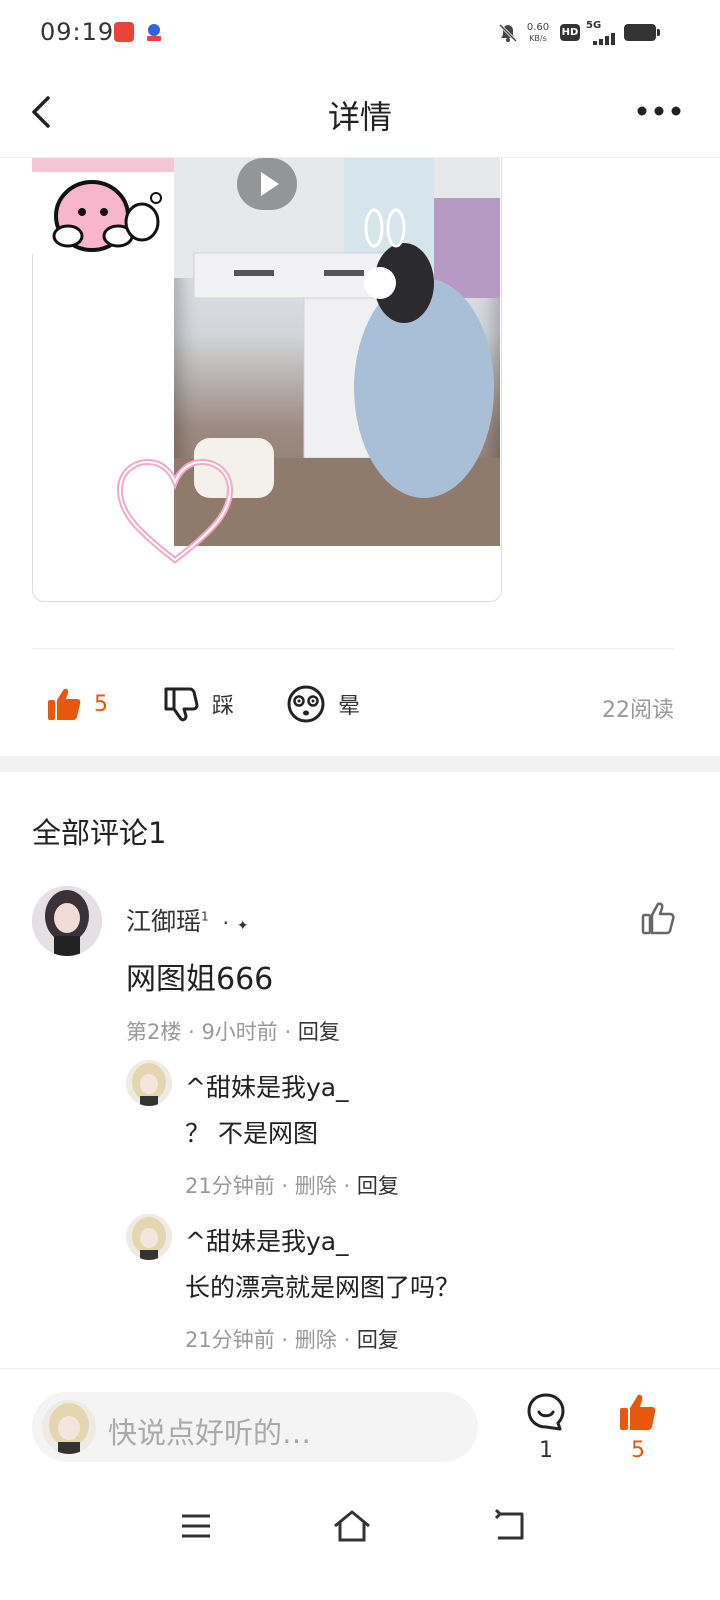 This screenshot has width=720, height=1600. I want to click on comment-like-button, so click(658, 918).